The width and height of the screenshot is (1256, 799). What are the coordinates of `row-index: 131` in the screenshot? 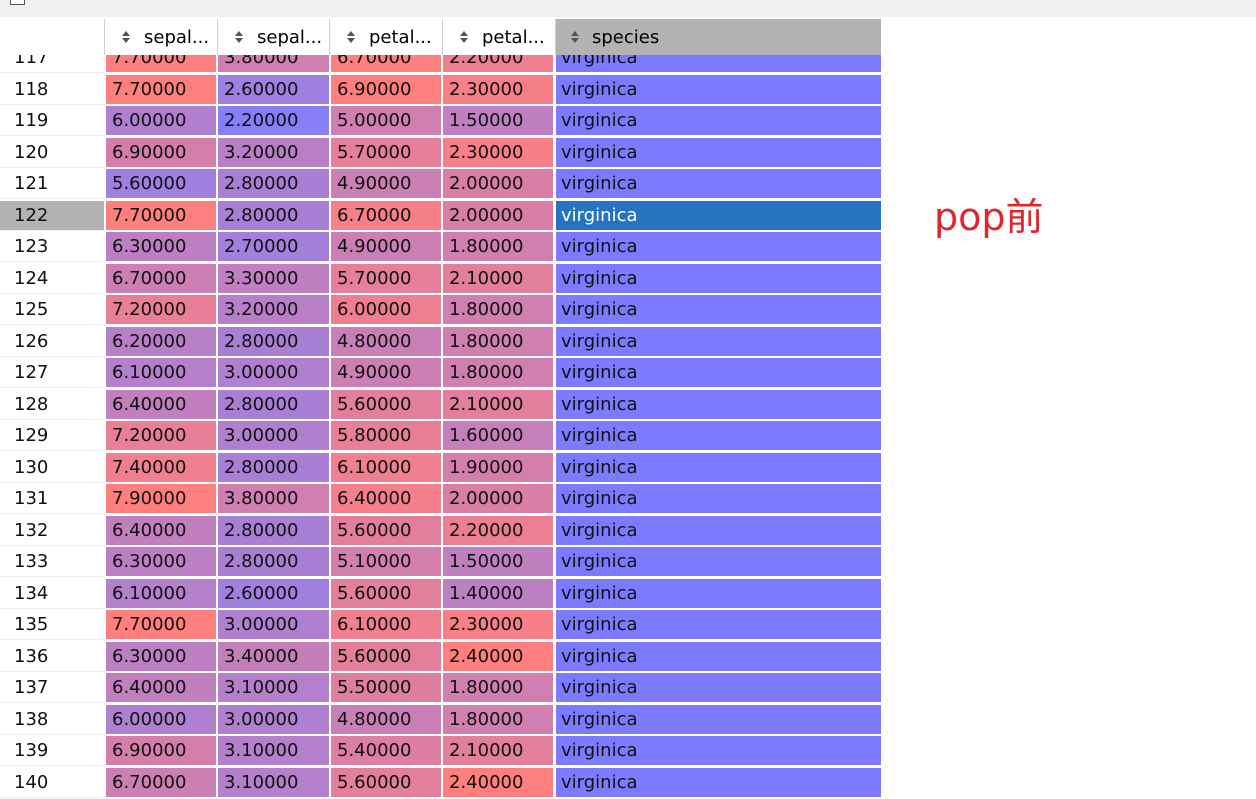 It's located at (52, 499).